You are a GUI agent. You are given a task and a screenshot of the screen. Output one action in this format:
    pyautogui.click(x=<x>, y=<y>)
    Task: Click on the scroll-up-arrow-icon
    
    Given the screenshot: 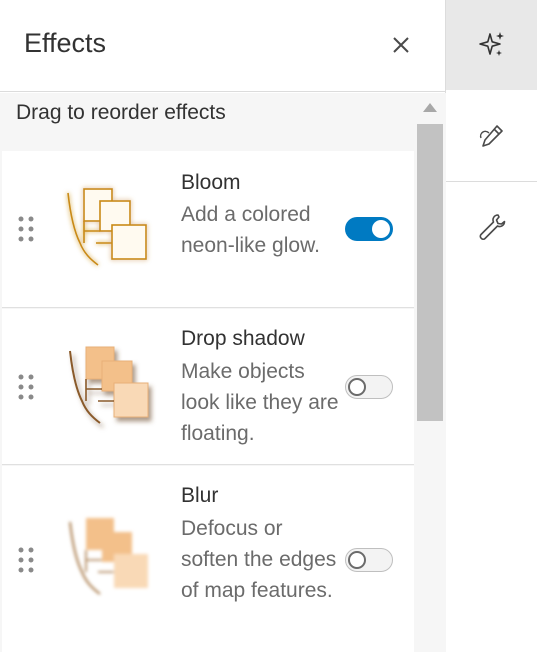 What is the action you would take?
    pyautogui.click(x=430, y=107)
    